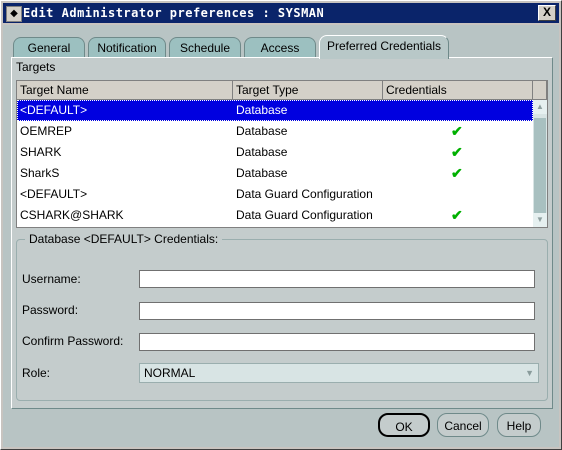 Image resolution: width=562 pixels, height=450 pixels. I want to click on role-label: Role:, so click(36, 373).